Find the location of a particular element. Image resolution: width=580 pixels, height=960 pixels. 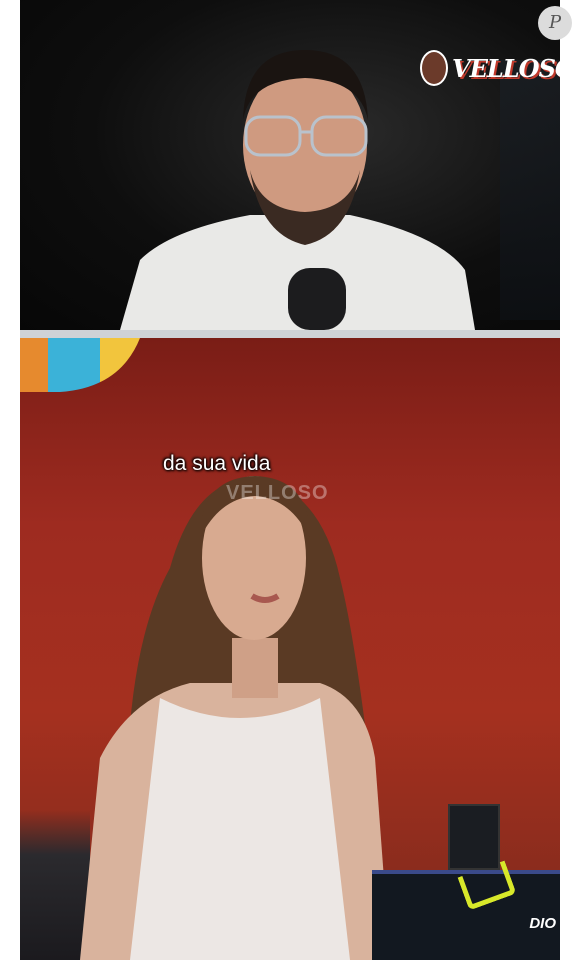

table-brand-text: DIO is located at coordinates (542, 923).